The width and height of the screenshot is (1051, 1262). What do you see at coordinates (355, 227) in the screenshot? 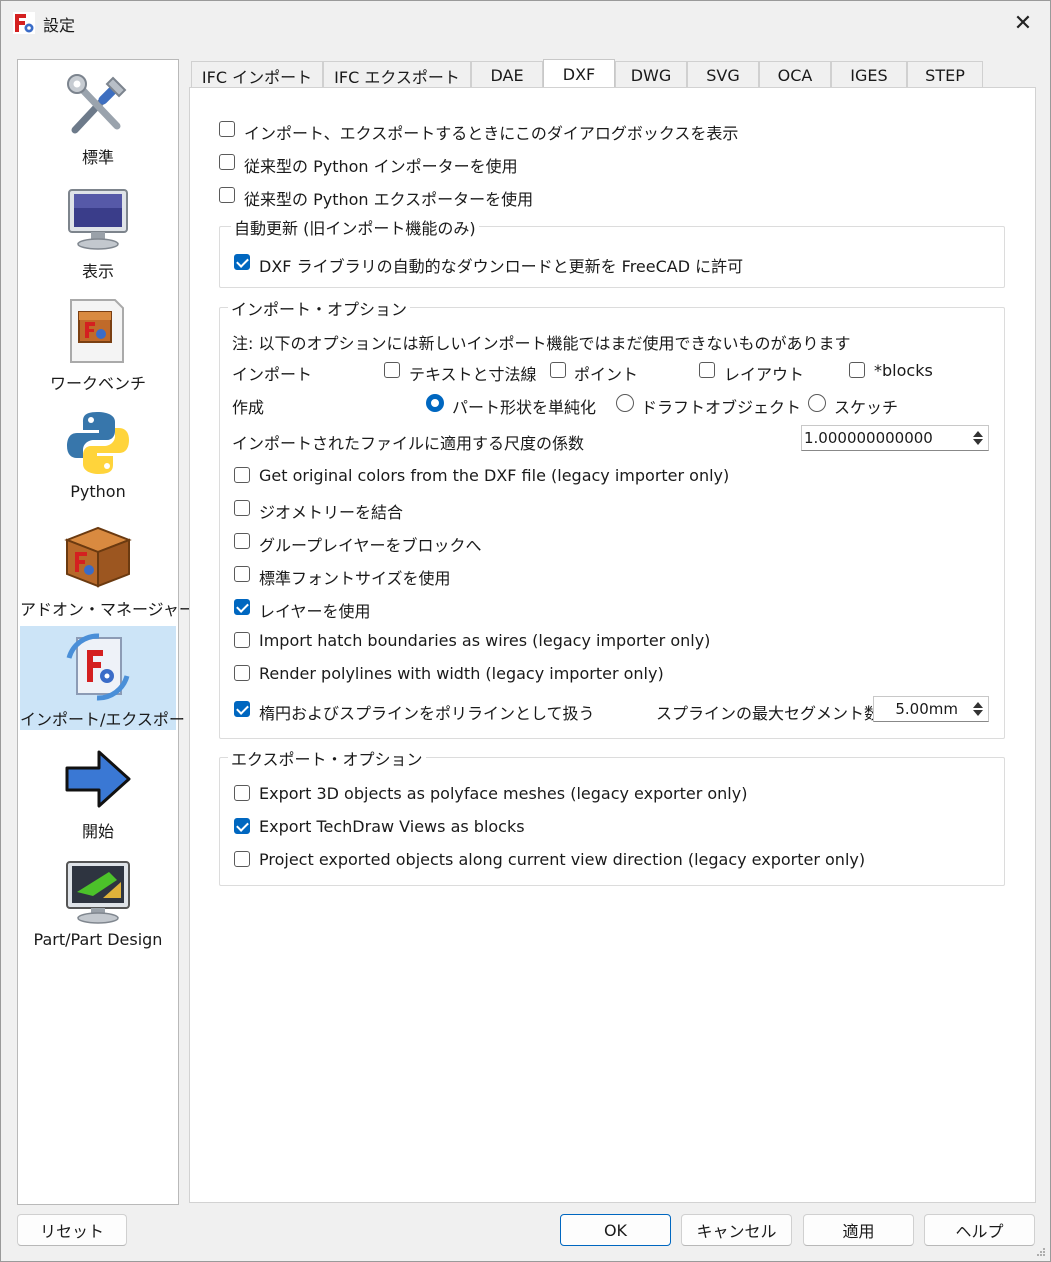
I see `auto-update-title: 自動更新 (旧インポート機能のみ)` at bounding box center [355, 227].